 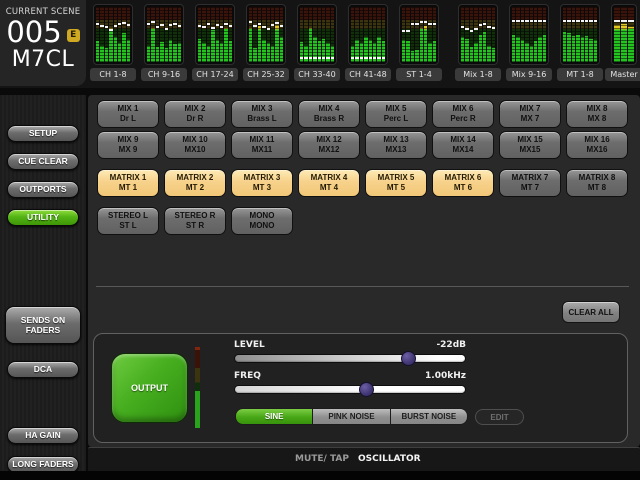 What do you see at coordinates (329, 183) in the screenshot?
I see `grid-button-matrix-4: MATRIX 4 MT 4` at bounding box center [329, 183].